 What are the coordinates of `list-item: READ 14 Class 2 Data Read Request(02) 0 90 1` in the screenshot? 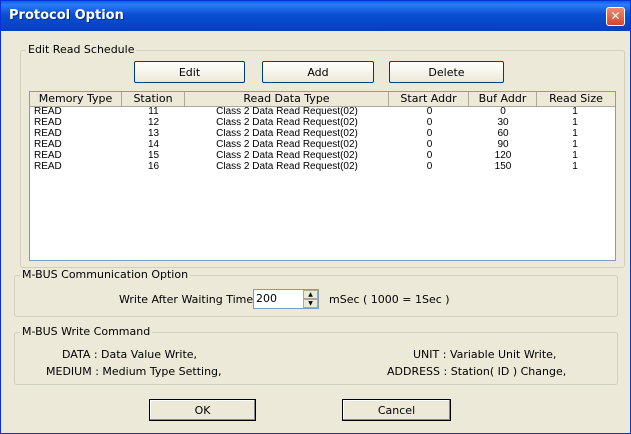 It's located at (322, 145).